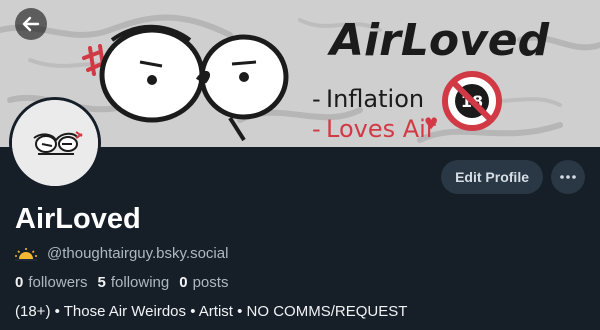 This screenshot has width=600, height=330. What do you see at coordinates (101, 282) in the screenshot?
I see `following-count: 5` at bounding box center [101, 282].